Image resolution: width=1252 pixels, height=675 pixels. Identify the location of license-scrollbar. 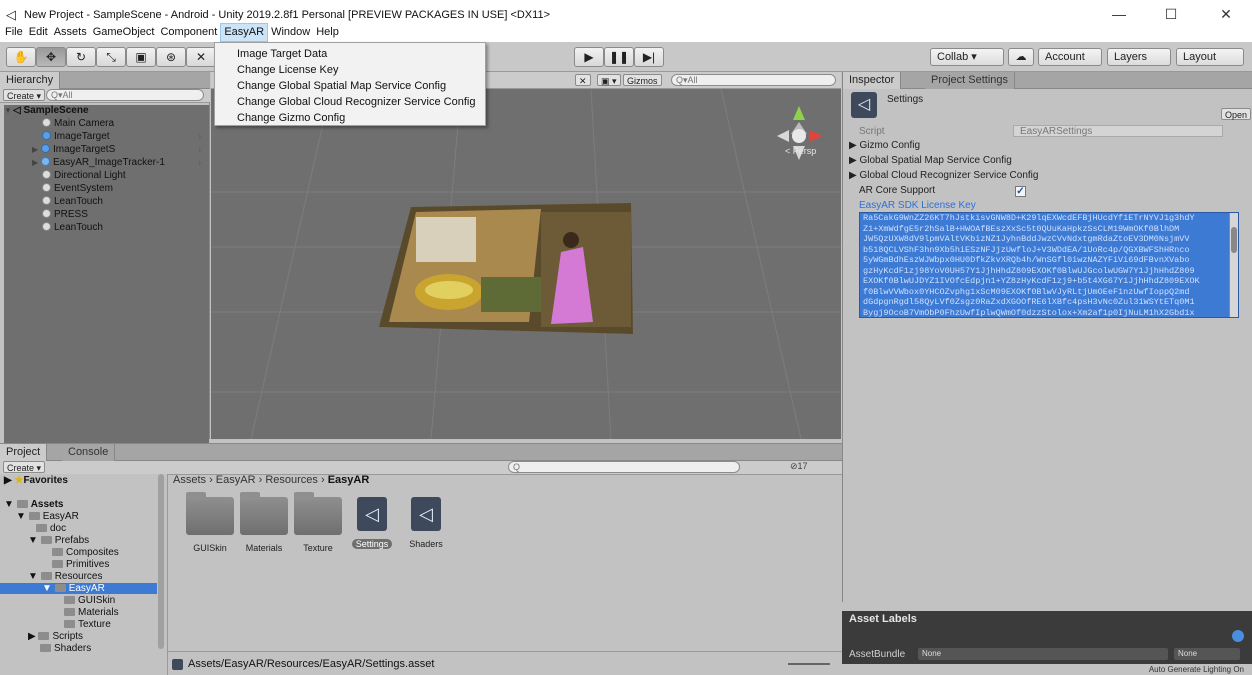
(1233, 265).